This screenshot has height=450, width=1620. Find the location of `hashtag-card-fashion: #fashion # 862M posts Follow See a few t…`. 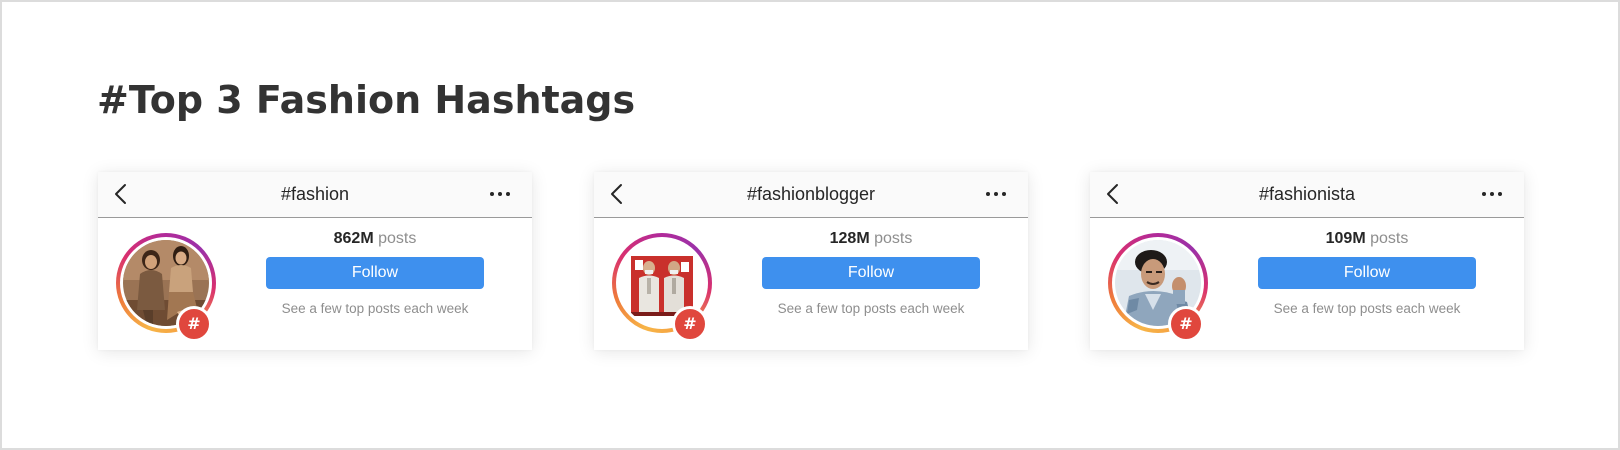

hashtag-card-fashion: #fashion # 862M posts Follow See a few t… is located at coordinates (315, 261).